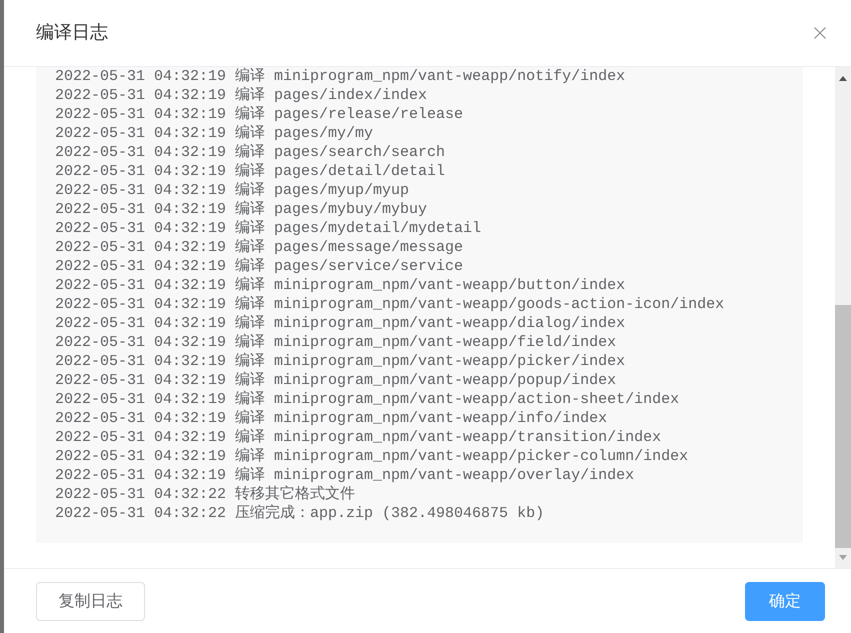  What do you see at coordinates (72, 33) in the screenshot?
I see `dialog-title: 编译日志` at bounding box center [72, 33].